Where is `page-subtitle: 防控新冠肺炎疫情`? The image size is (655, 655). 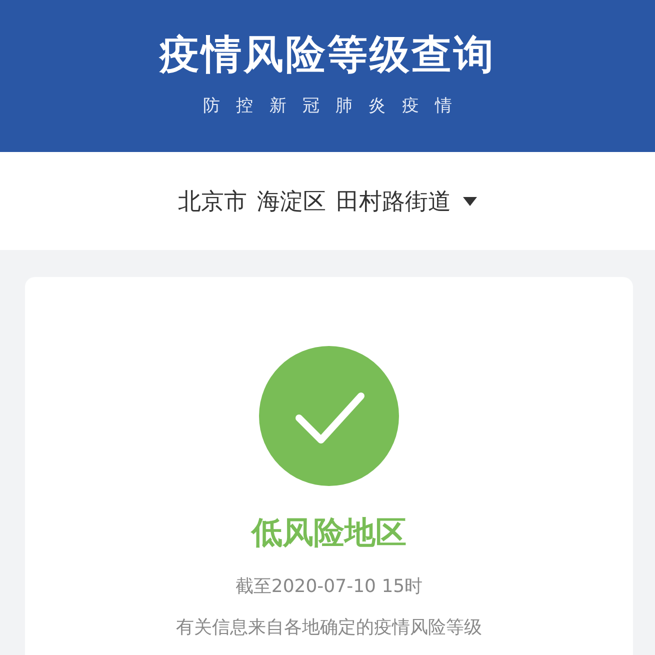 page-subtitle: 防控新冠肺炎疫情 is located at coordinates (335, 106).